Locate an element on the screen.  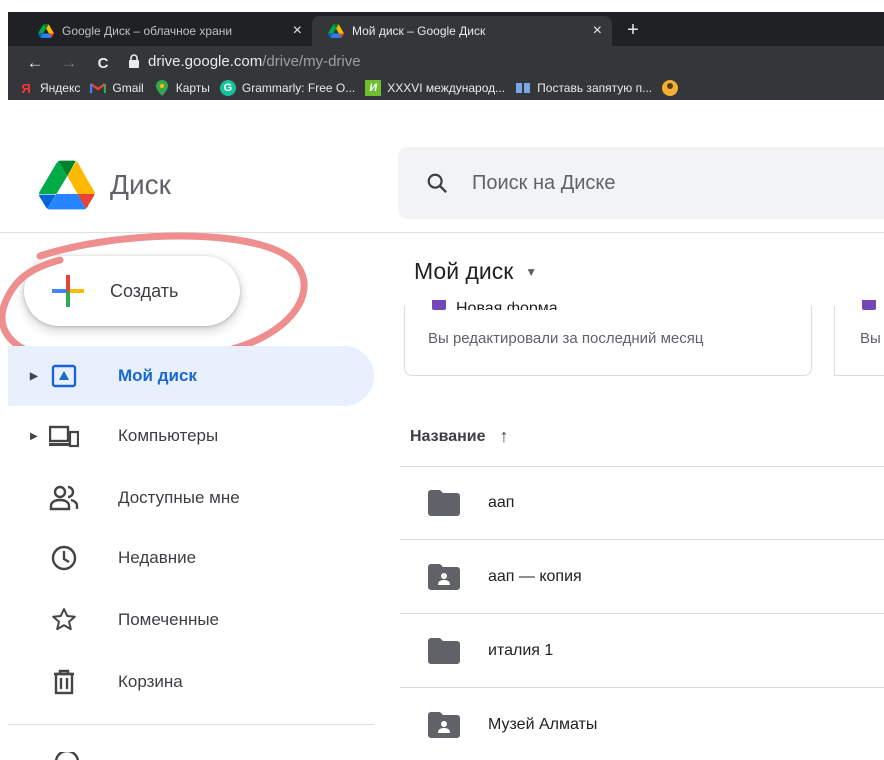
brand-name: Диск is located at coordinates (140, 184).